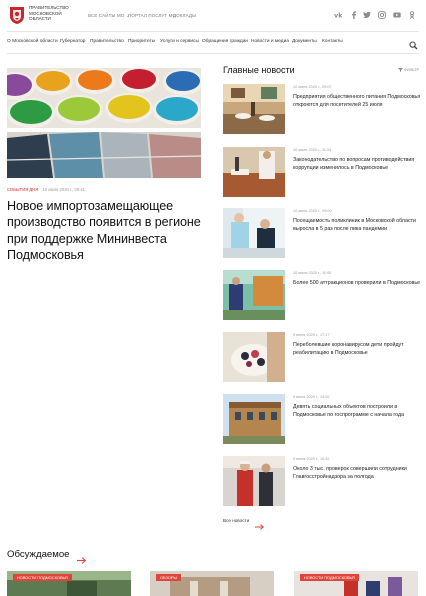 Image resolution: width=426 pixels, height=596 pixels. What do you see at coordinates (312, 273) in the screenshot?
I see `news-date: 10 июля 2020 г., 11:00` at bounding box center [312, 273].